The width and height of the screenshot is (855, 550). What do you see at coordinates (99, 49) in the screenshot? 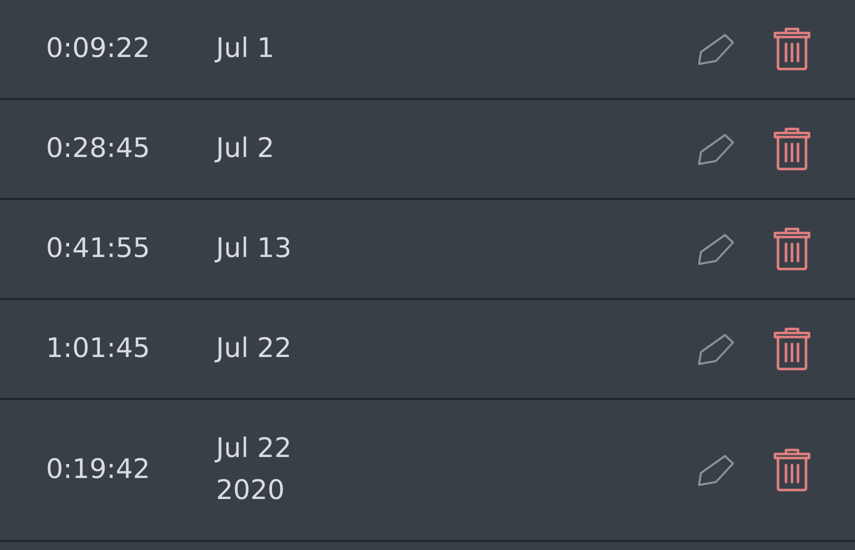
I see `duration-text: 0:09:22` at bounding box center [99, 49].